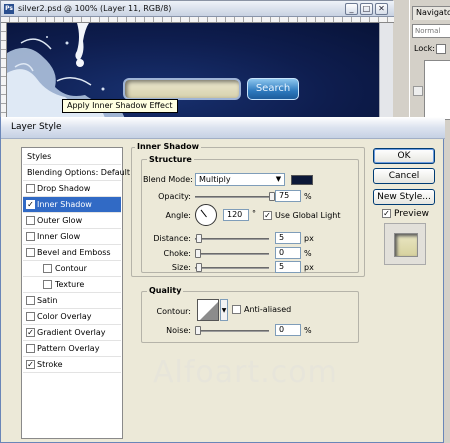 The width and height of the screenshot is (450, 443). I want to click on use-global-light-checkbox: ✓, so click(267, 215).